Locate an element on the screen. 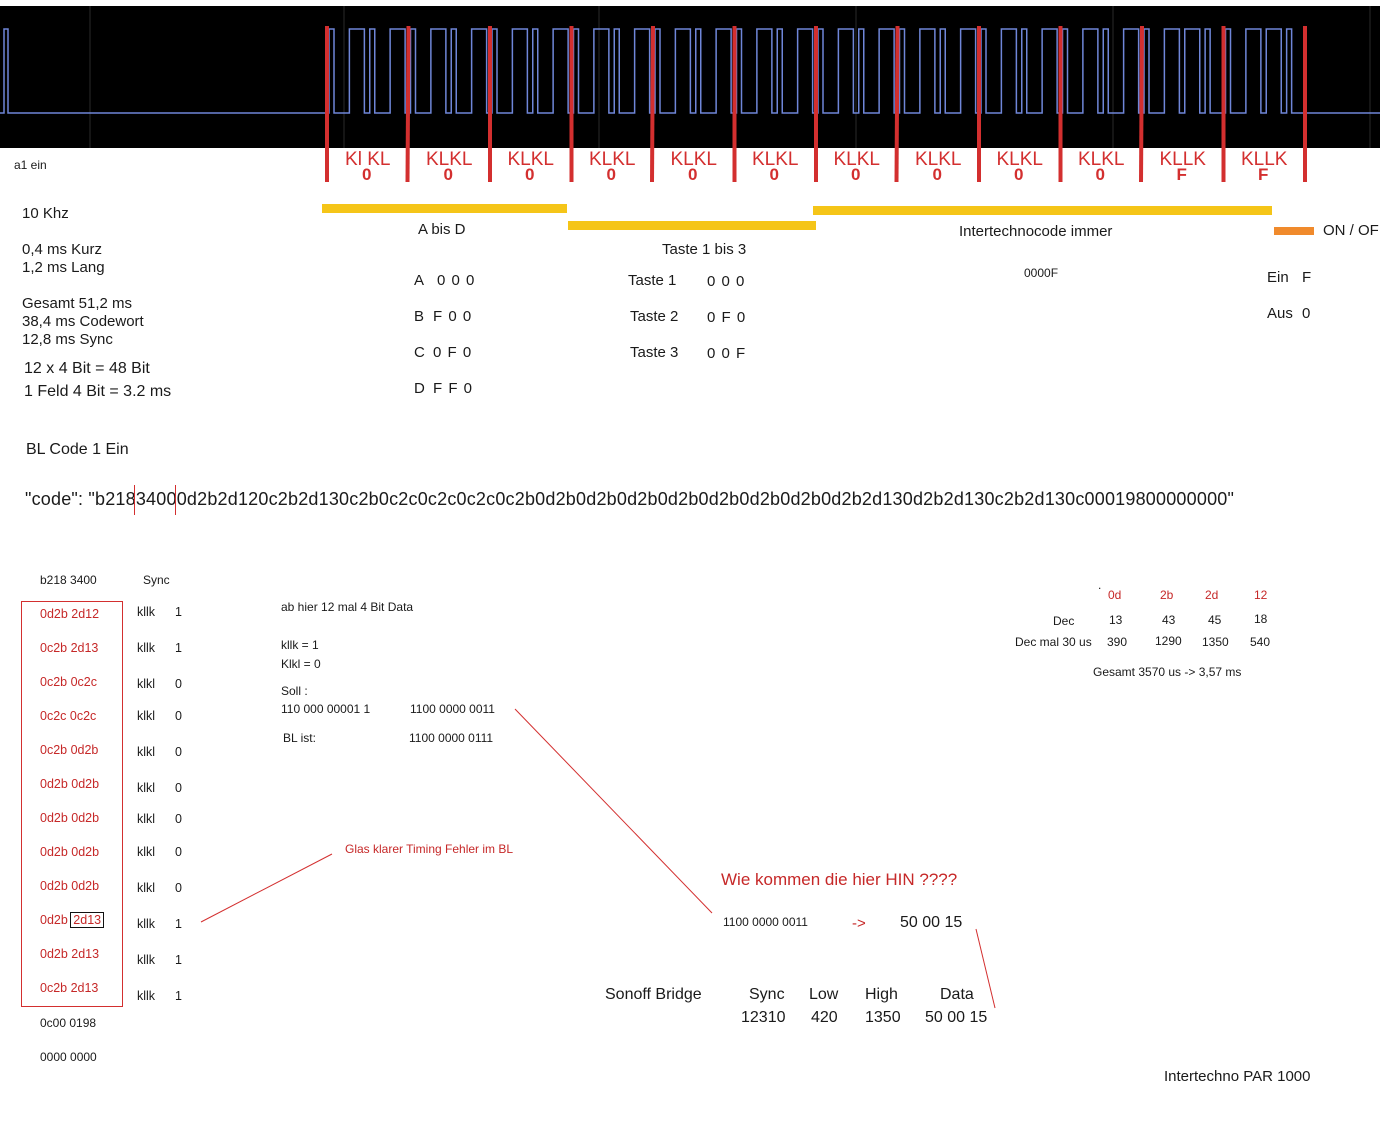 This screenshot has width=1380, height=1125. mal-value-3: 540 is located at coordinates (1260, 642).